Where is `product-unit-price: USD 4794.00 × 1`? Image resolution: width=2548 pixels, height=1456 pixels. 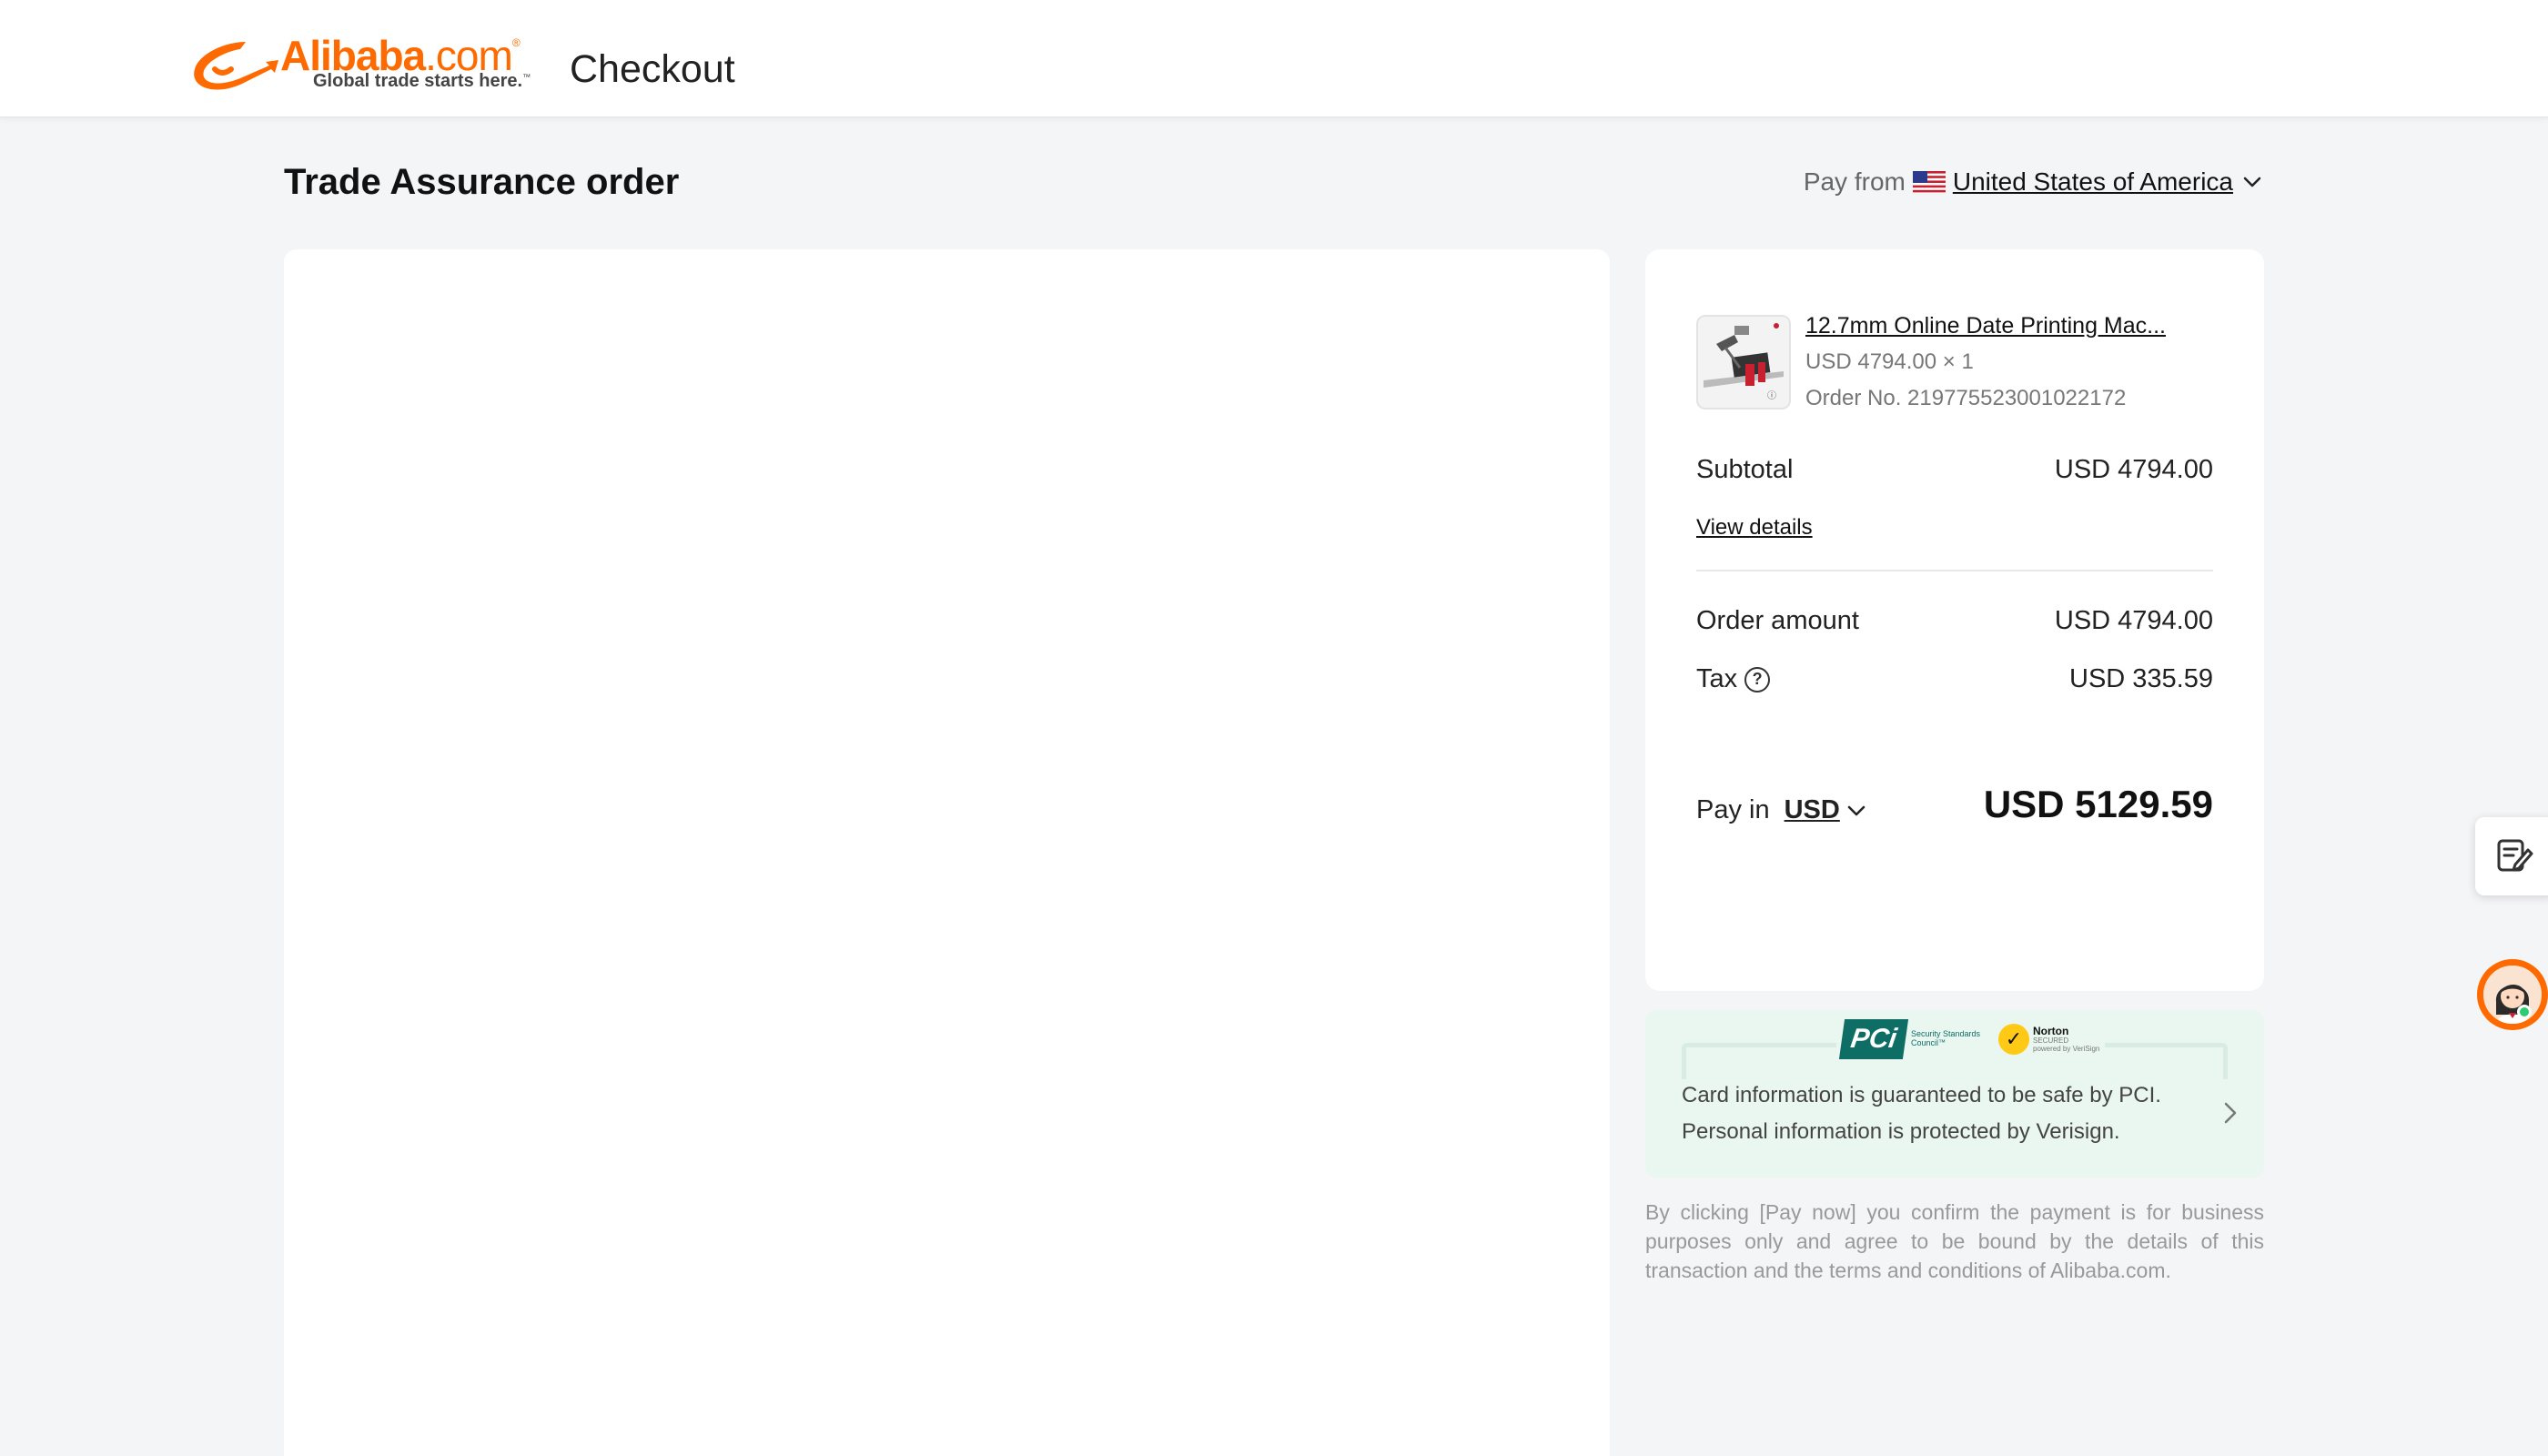 product-unit-price: USD 4794.00 × 1 is located at coordinates (1889, 361).